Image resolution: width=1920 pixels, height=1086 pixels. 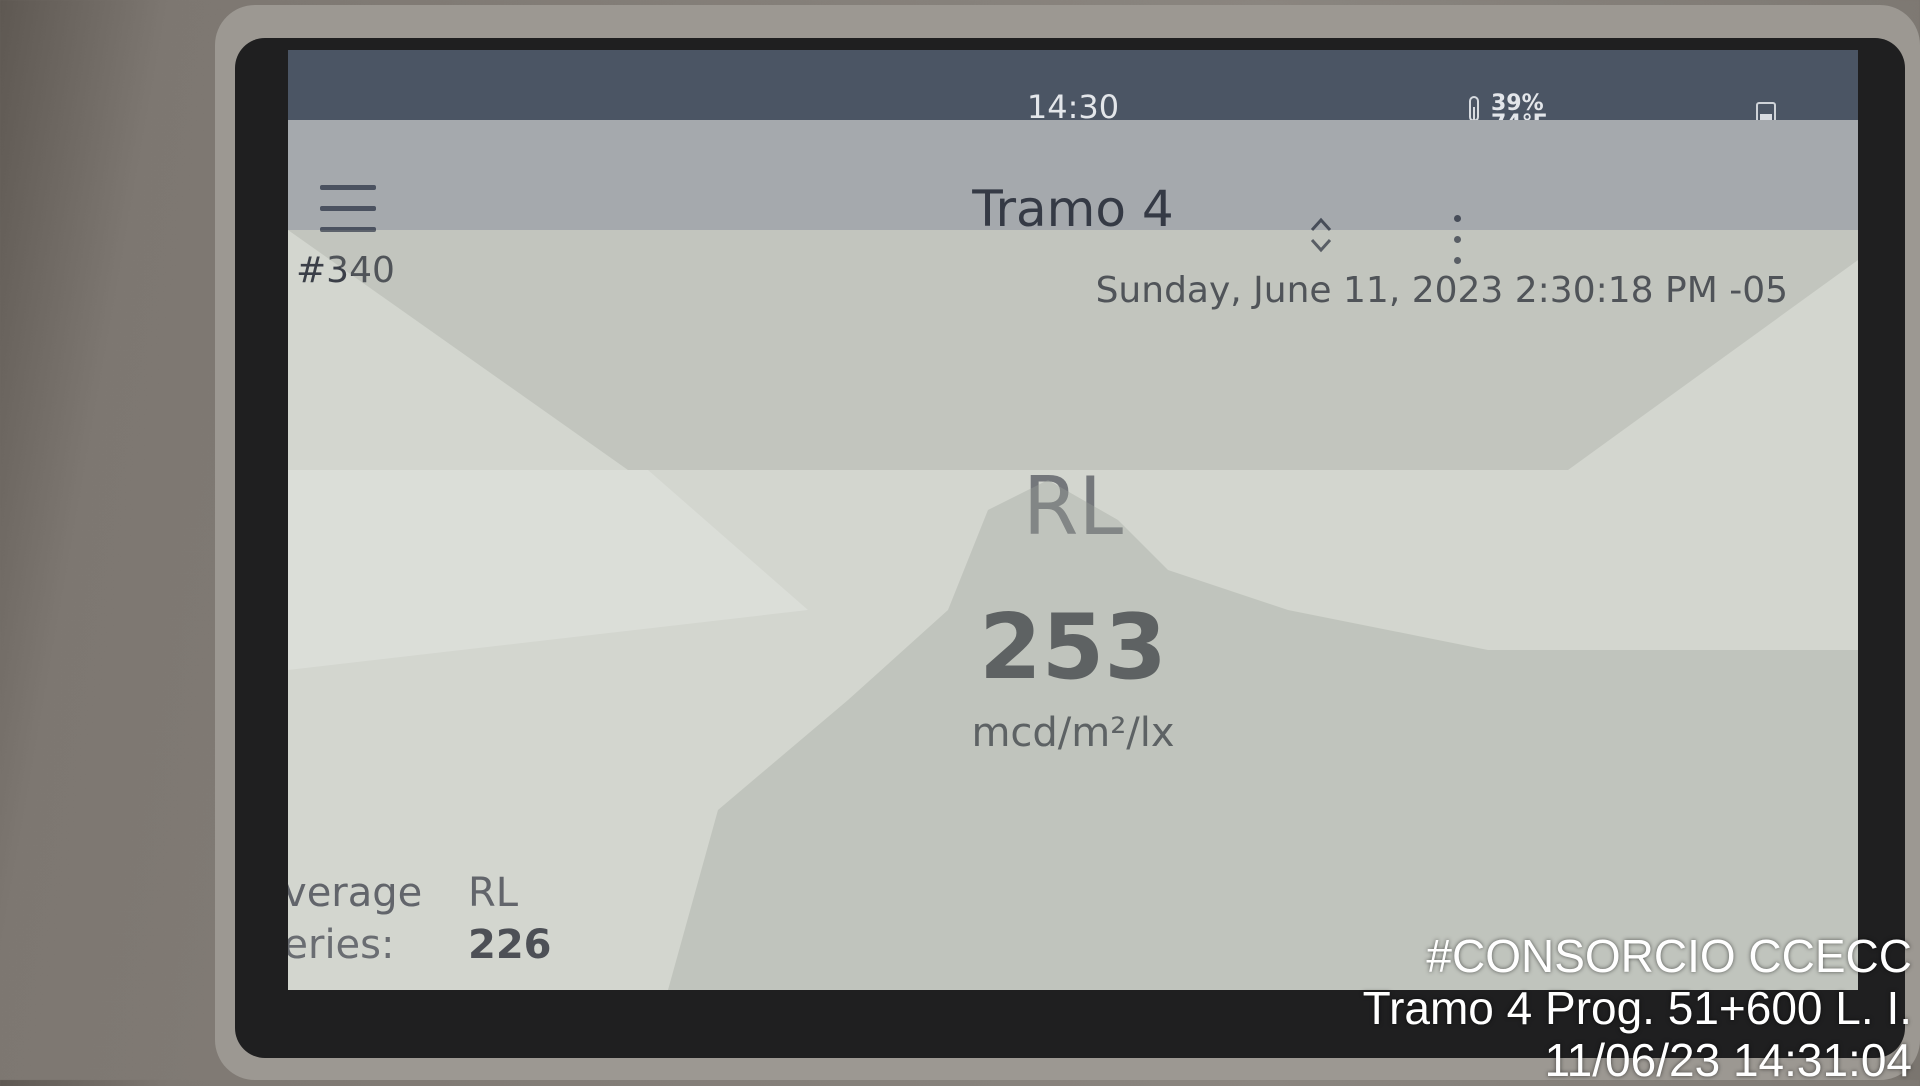 What do you see at coordinates (1073, 733) in the screenshot?
I see `measurement-unit: mcd/m²/lx` at bounding box center [1073, 733].